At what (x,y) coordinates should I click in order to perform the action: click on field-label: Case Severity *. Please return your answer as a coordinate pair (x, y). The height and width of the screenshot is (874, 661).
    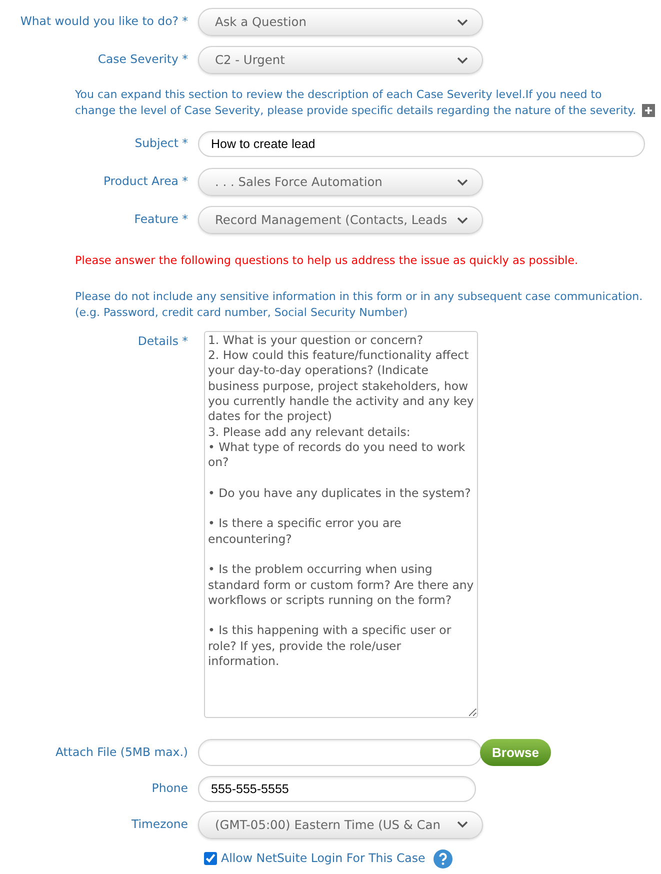
    Looking at the image, I should click on (142, 59).